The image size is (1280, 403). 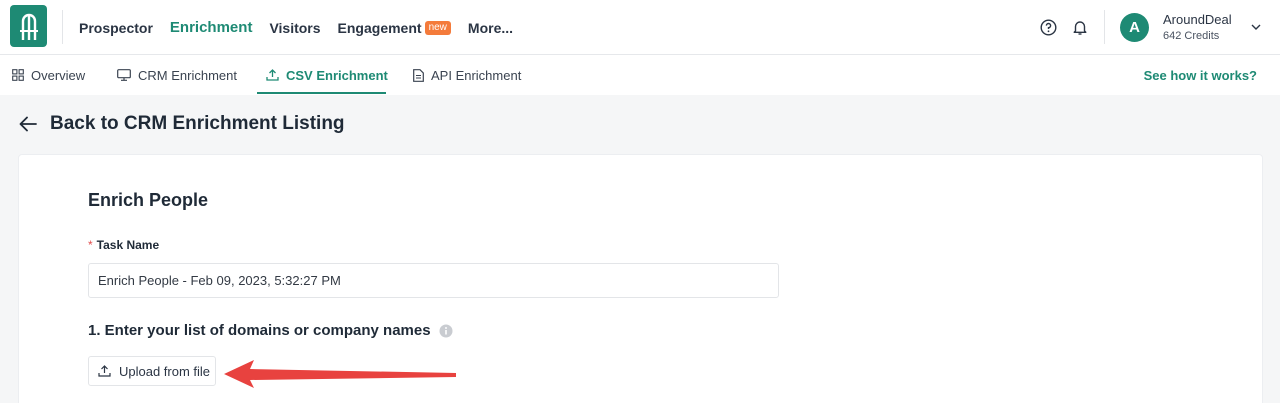 I want to click on bell-icon, so click(x=1080, y=27).